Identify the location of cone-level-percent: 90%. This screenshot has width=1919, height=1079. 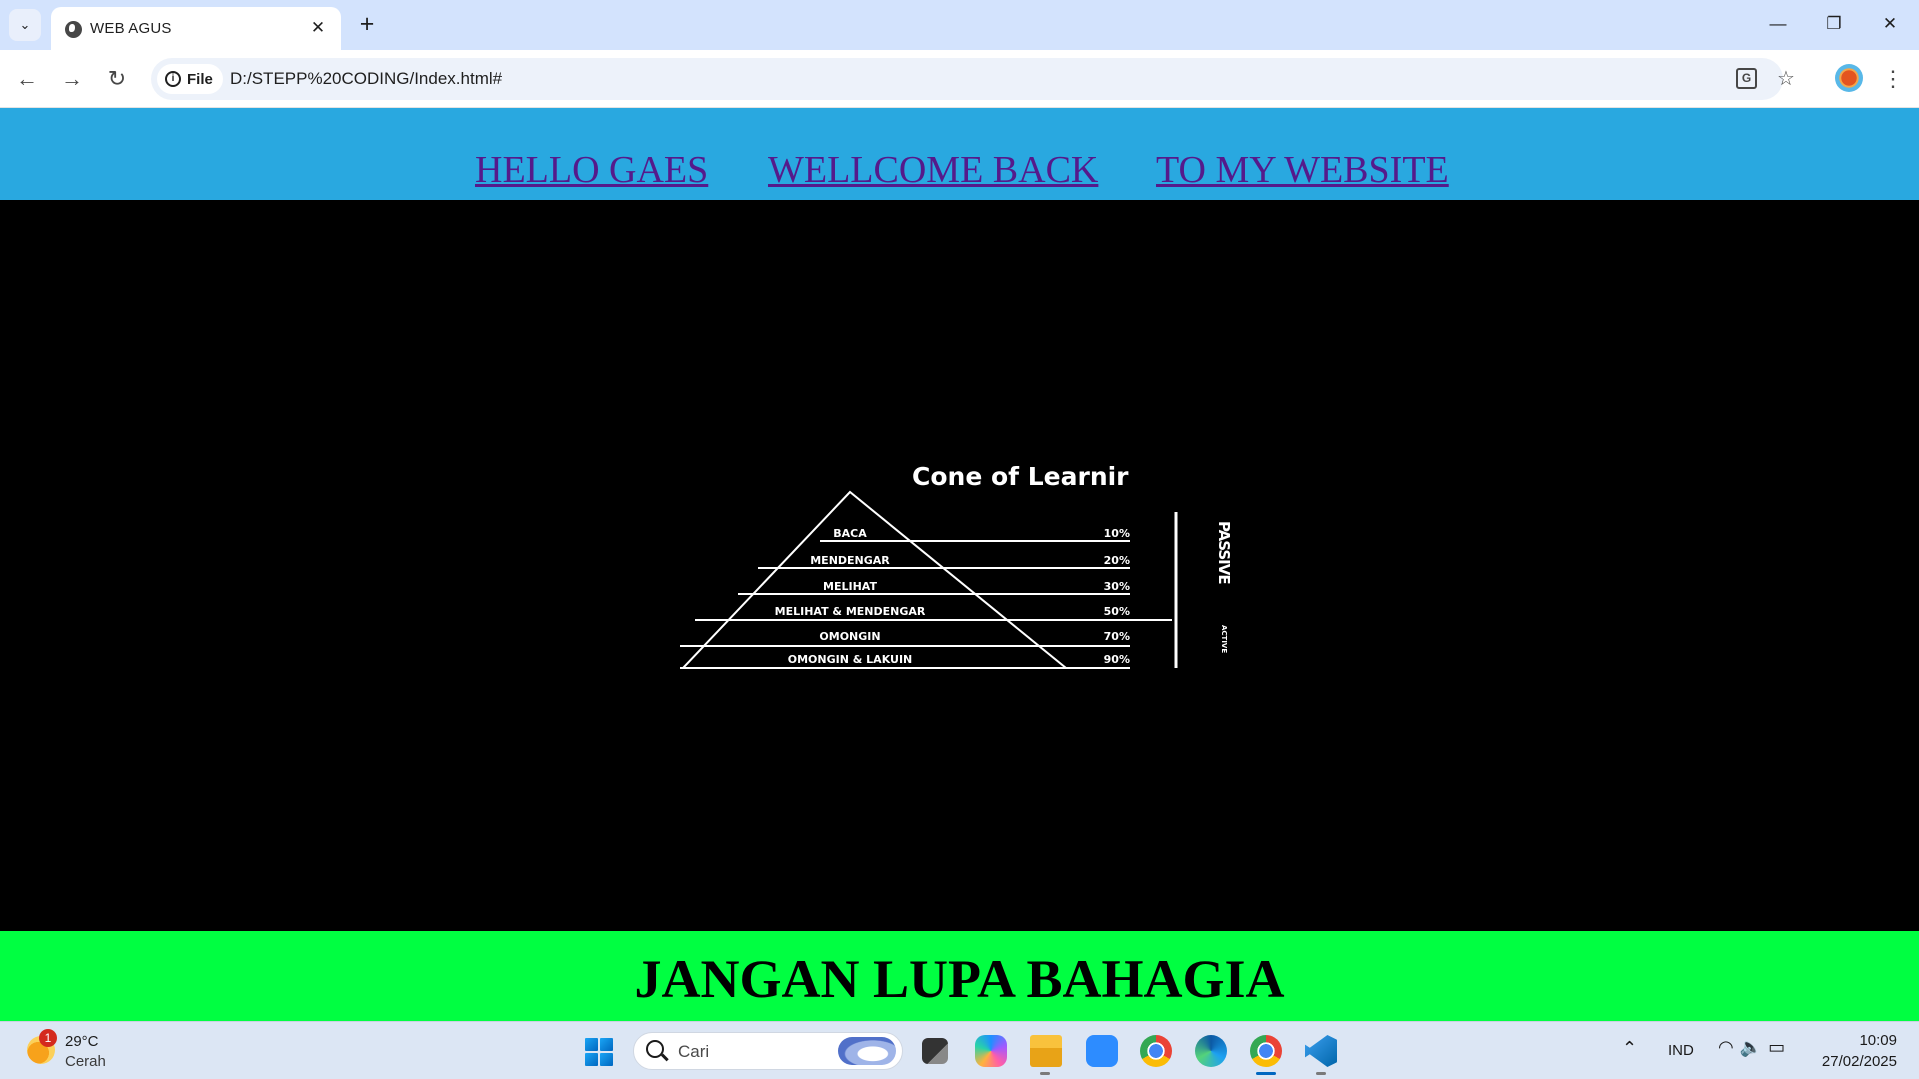
(1117, 659).